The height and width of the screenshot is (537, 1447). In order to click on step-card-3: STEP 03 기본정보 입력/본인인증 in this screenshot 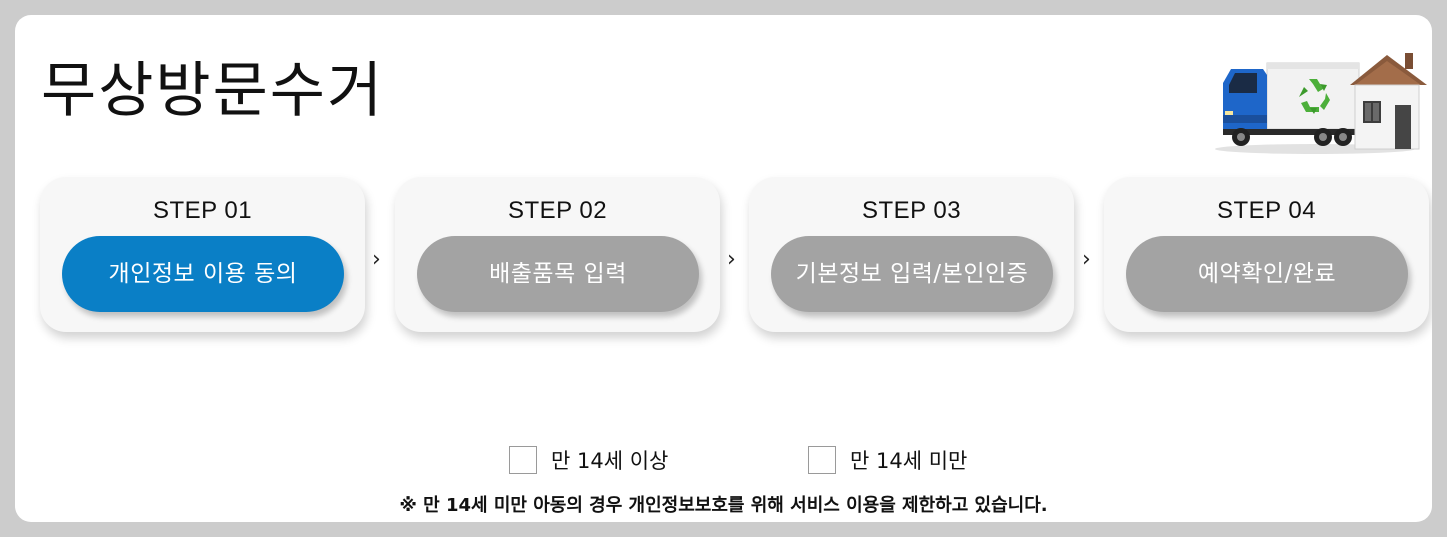, I will do `click(911, 254)`.